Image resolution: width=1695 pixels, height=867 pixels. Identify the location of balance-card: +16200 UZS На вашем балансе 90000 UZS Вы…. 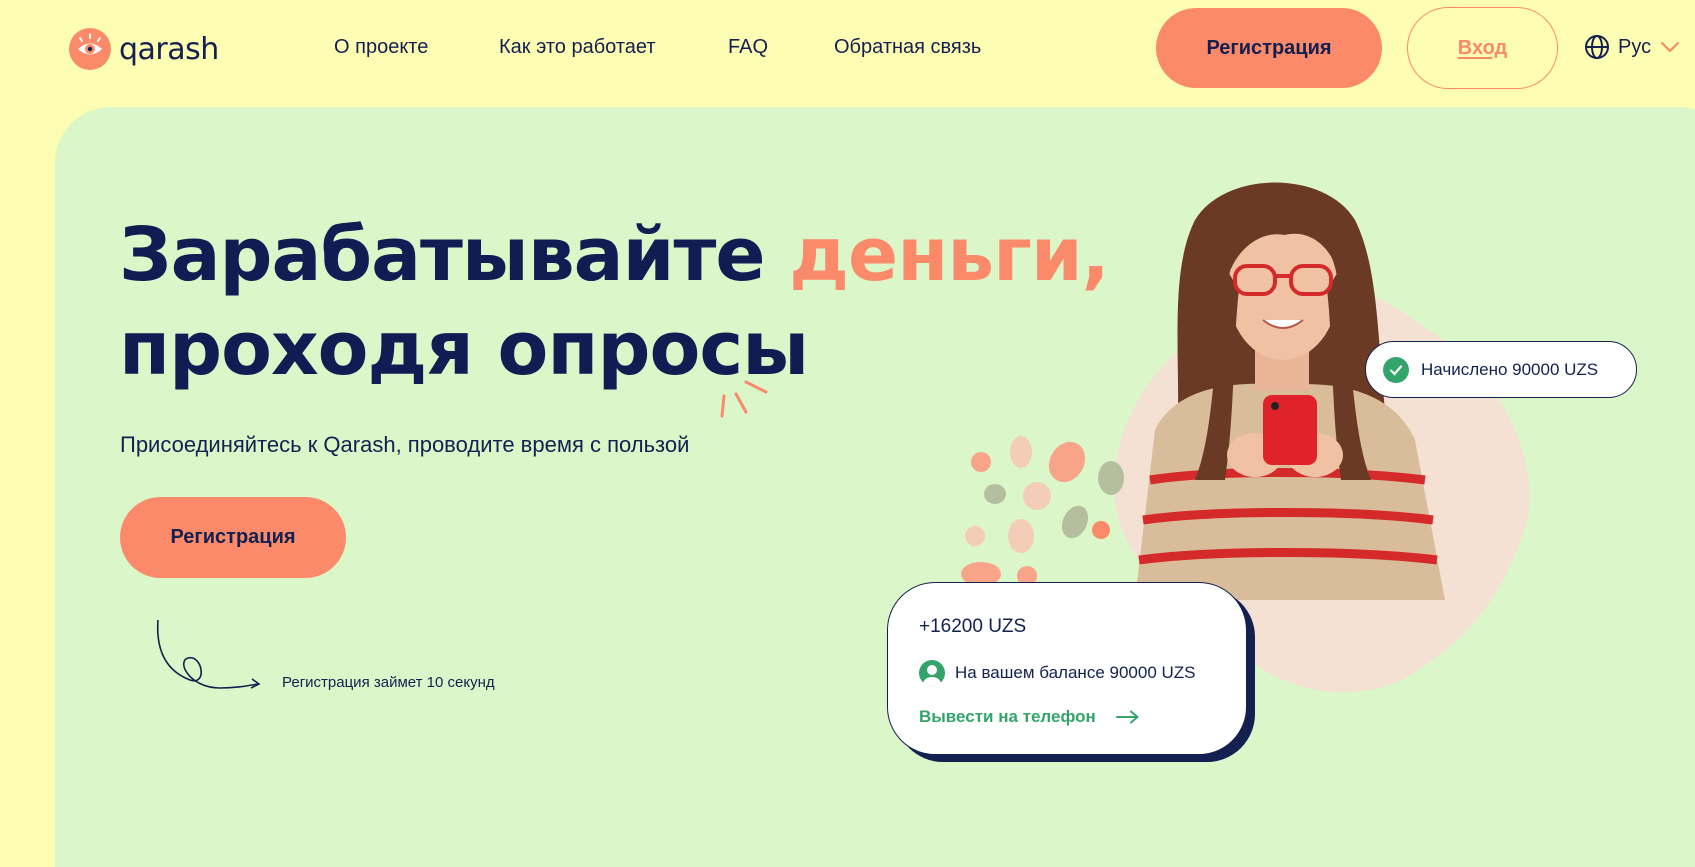
(1067, 668).